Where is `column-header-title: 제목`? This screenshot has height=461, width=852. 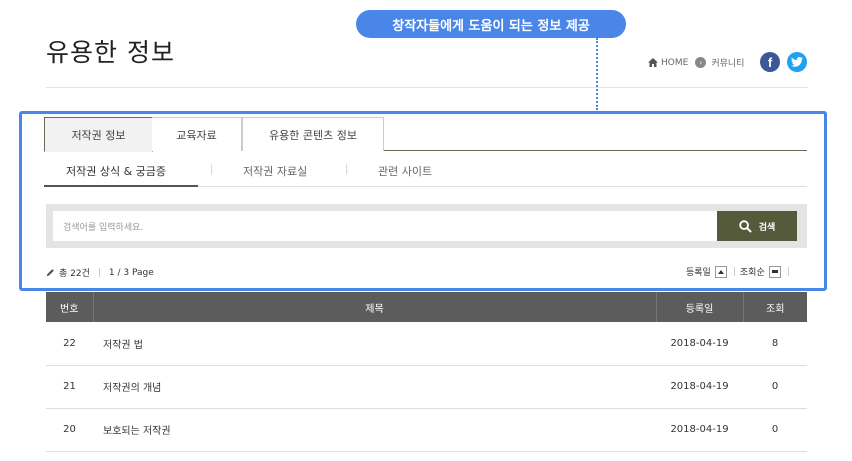 column-header-title: 제목 is located at coordinates (375, 307).